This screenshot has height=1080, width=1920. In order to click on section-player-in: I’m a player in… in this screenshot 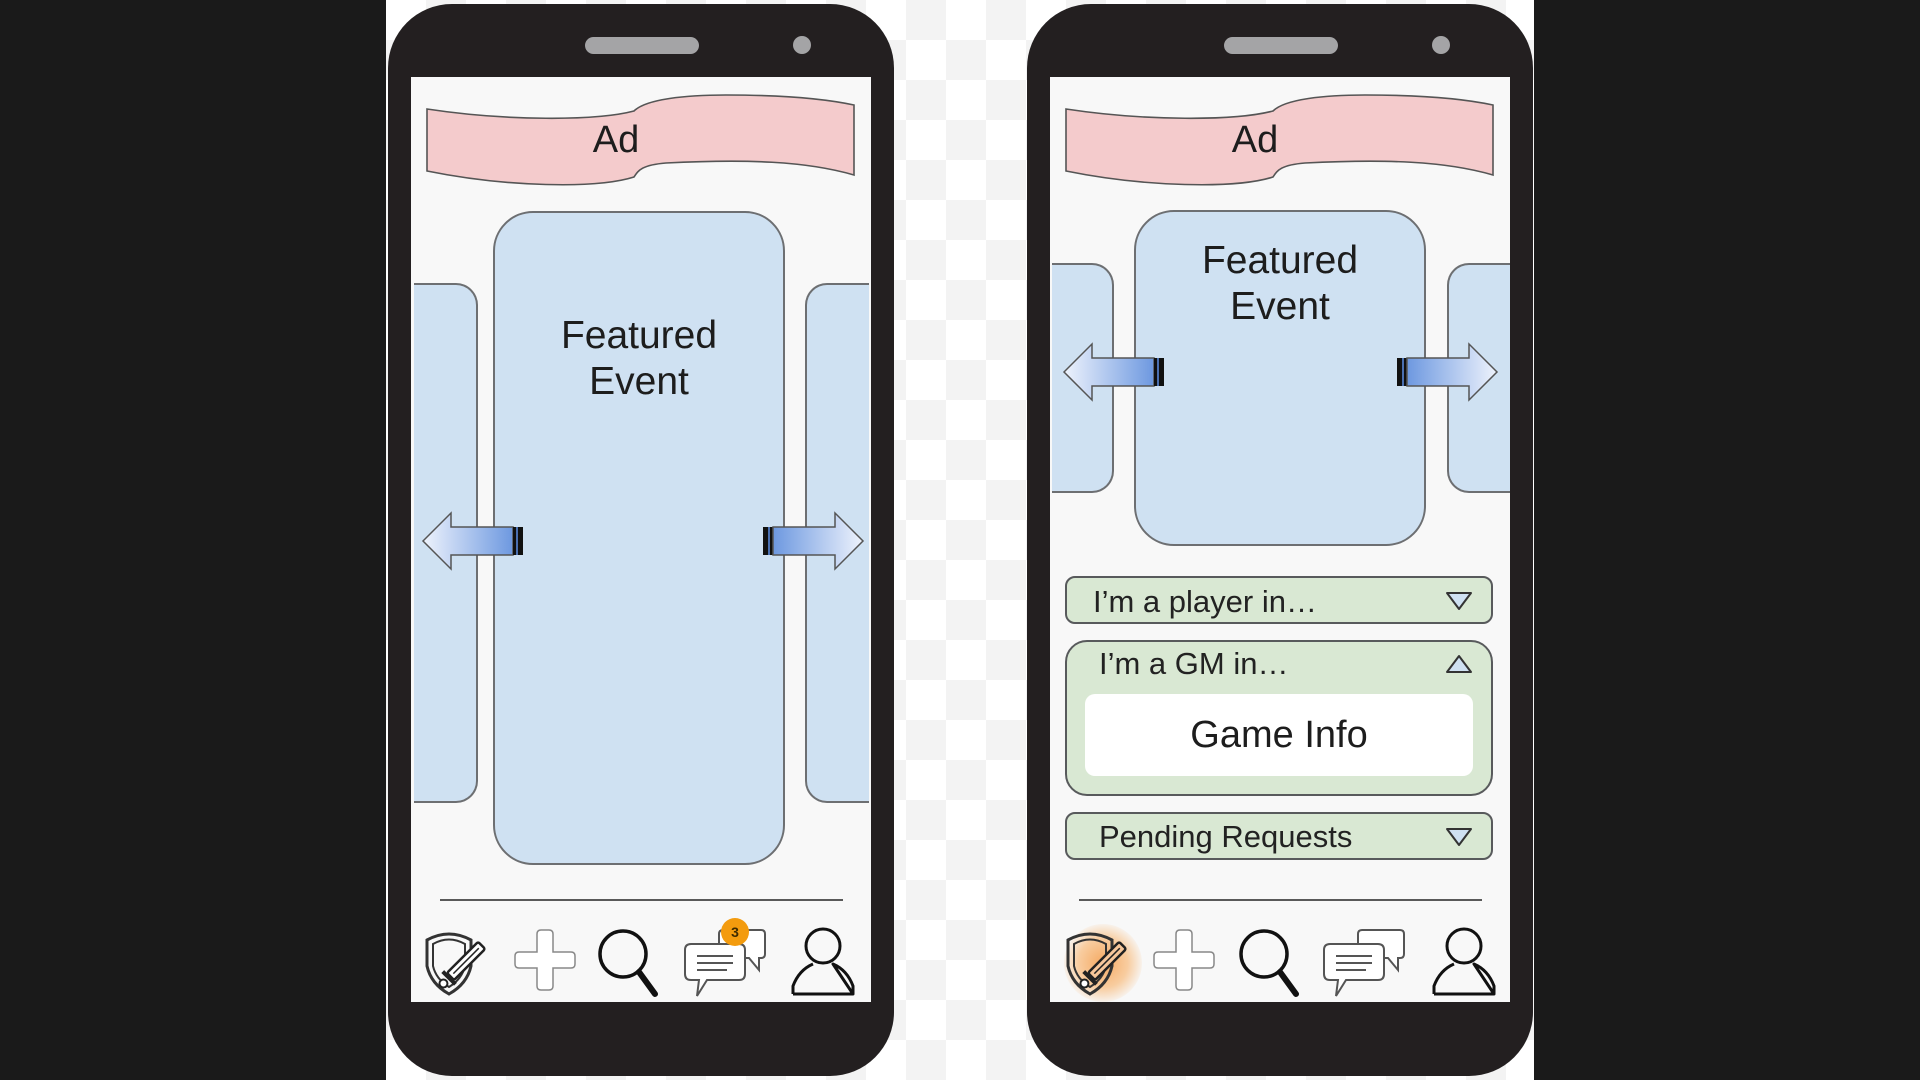, I will do `click(1279, 600)`.